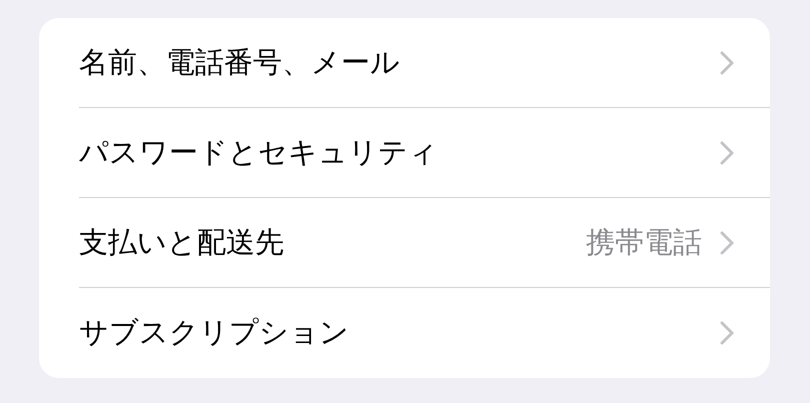  What do you see at coordinates (240, 62) in the screenshot?
I see `row-label: 名前、電話番号、メール` at bounding box center [240, 62].